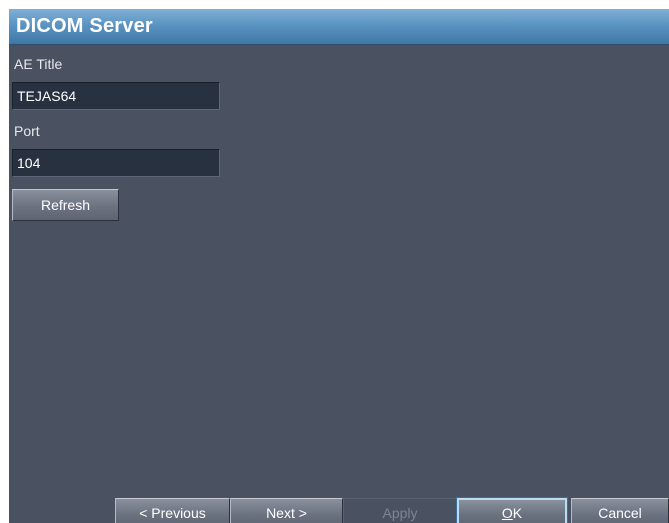  Describe the element at coordinates (507, 513) in the screenshot. I see `ok-mnemonic: O` at that location.